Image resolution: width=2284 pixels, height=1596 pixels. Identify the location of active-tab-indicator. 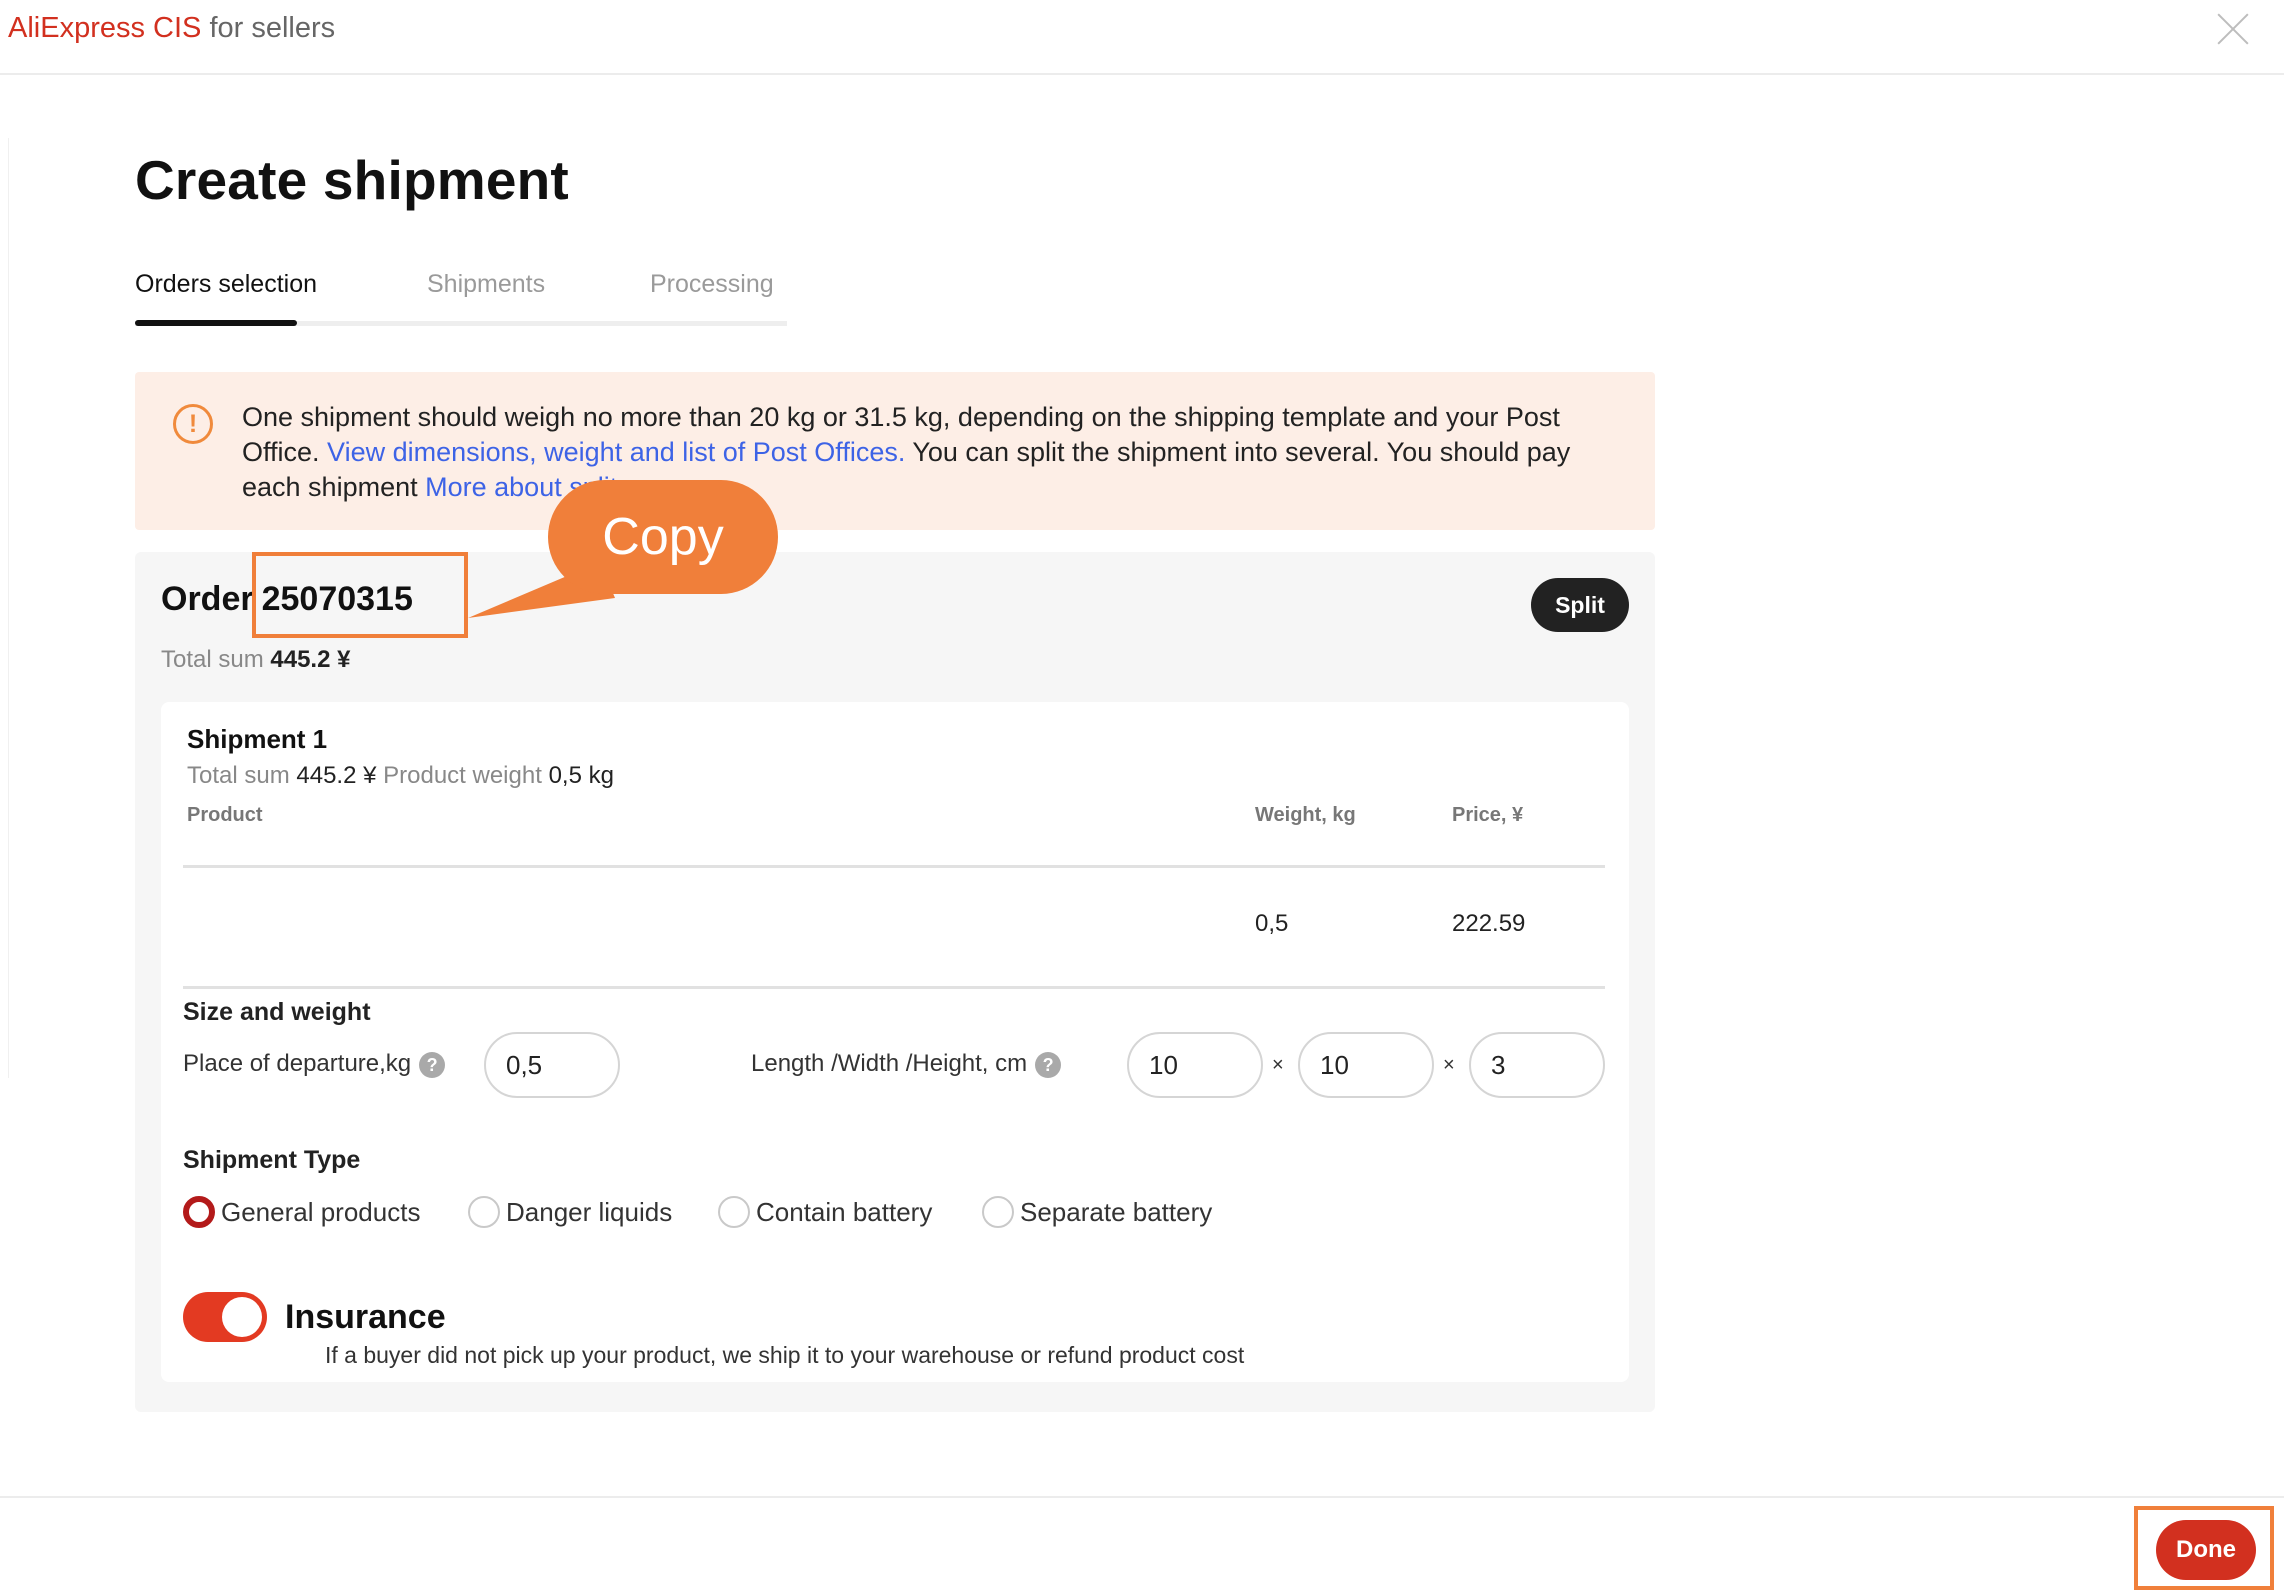
(216, 323).